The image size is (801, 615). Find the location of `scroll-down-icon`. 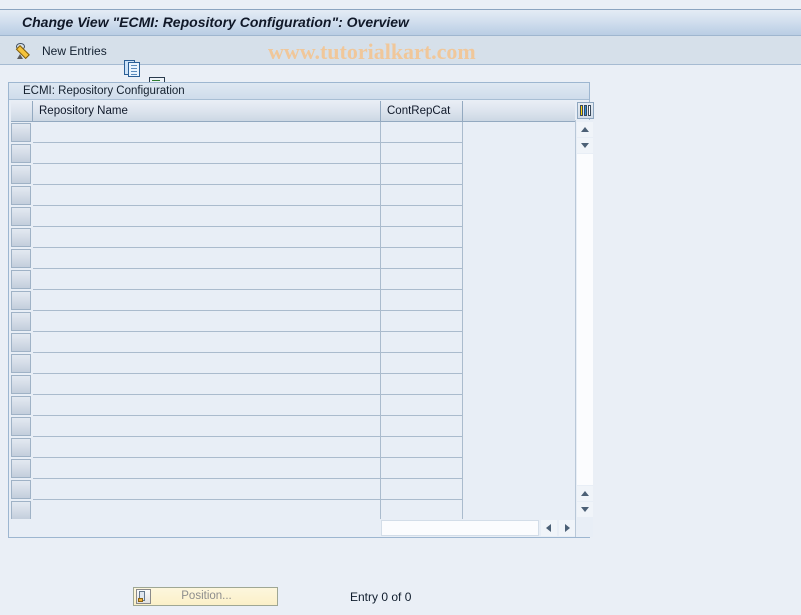

scroll-down-icon is located at coordinates (585, 145).